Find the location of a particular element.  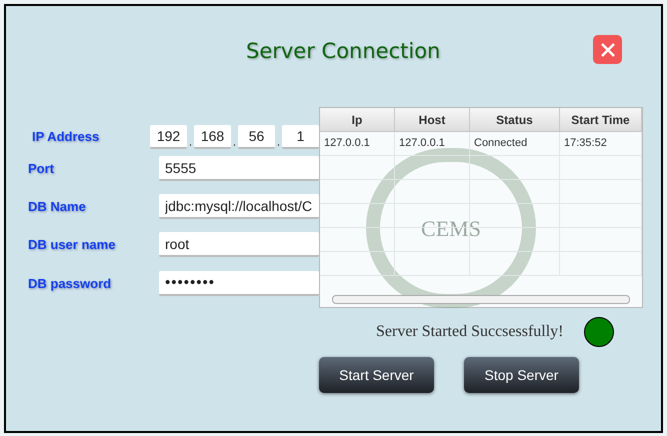

input-field: root is located at coordinates (239, 244).